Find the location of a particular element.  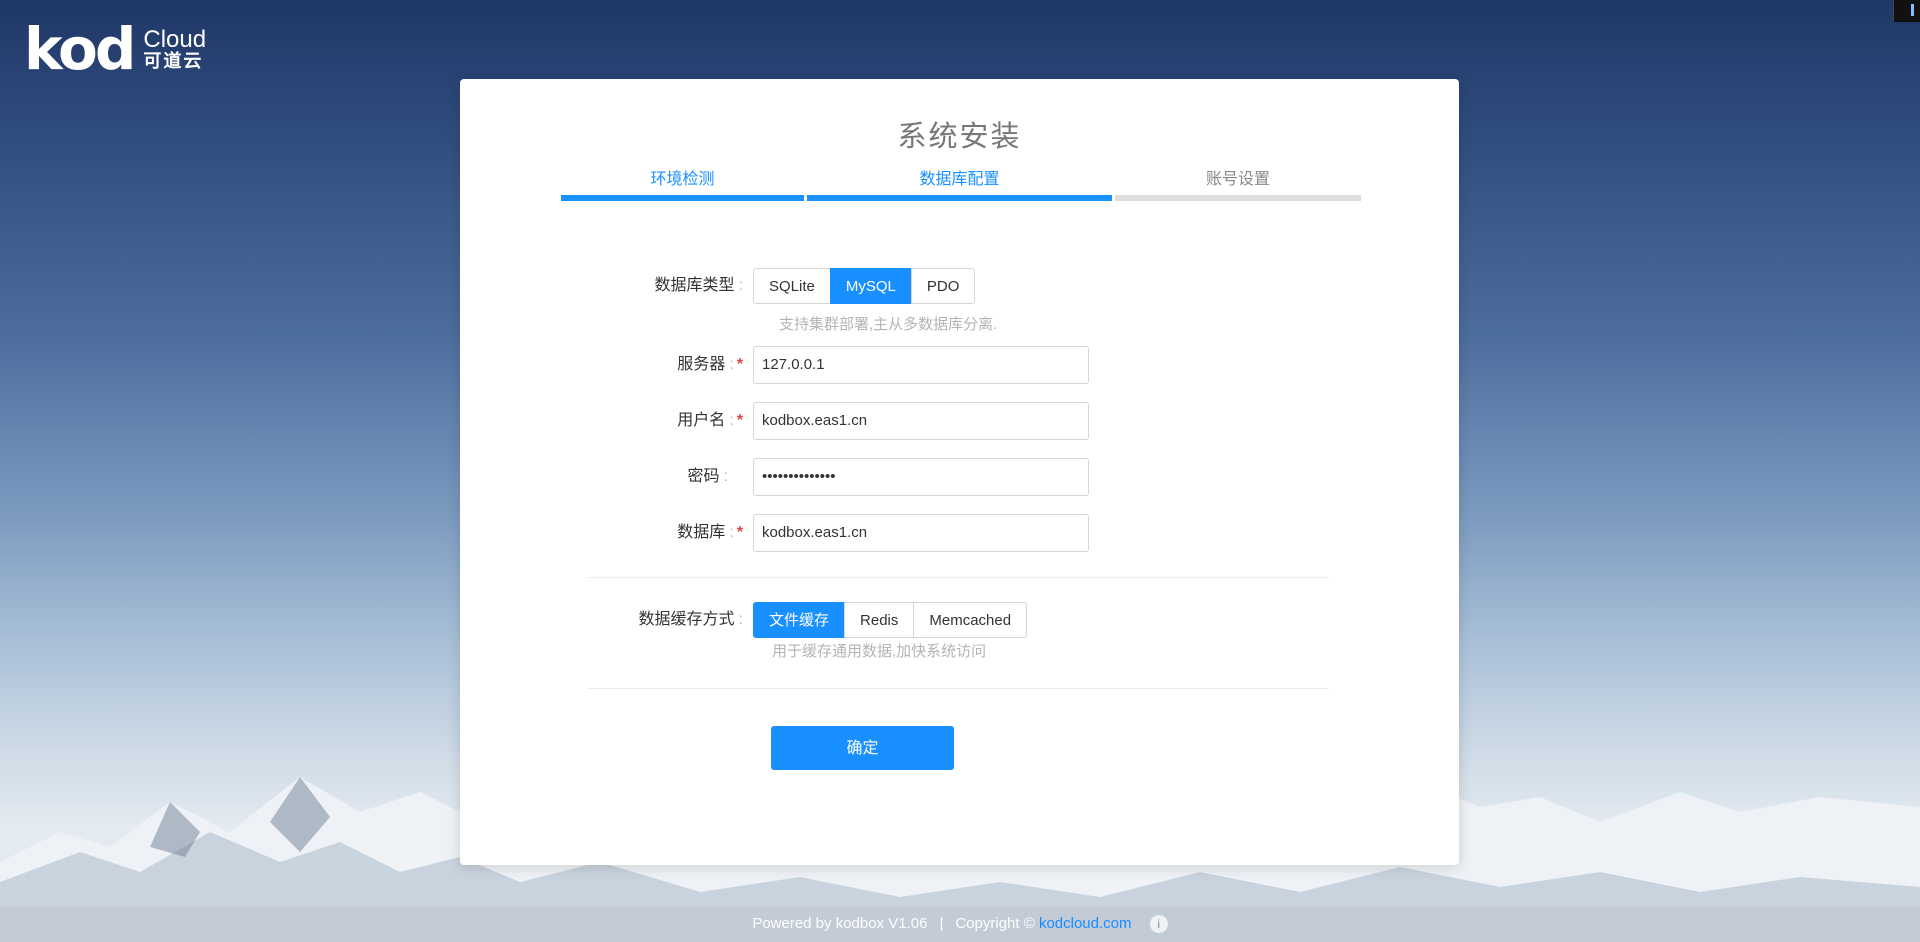

db-type-pdo-button: PDO is located at coordinates (943, 286).